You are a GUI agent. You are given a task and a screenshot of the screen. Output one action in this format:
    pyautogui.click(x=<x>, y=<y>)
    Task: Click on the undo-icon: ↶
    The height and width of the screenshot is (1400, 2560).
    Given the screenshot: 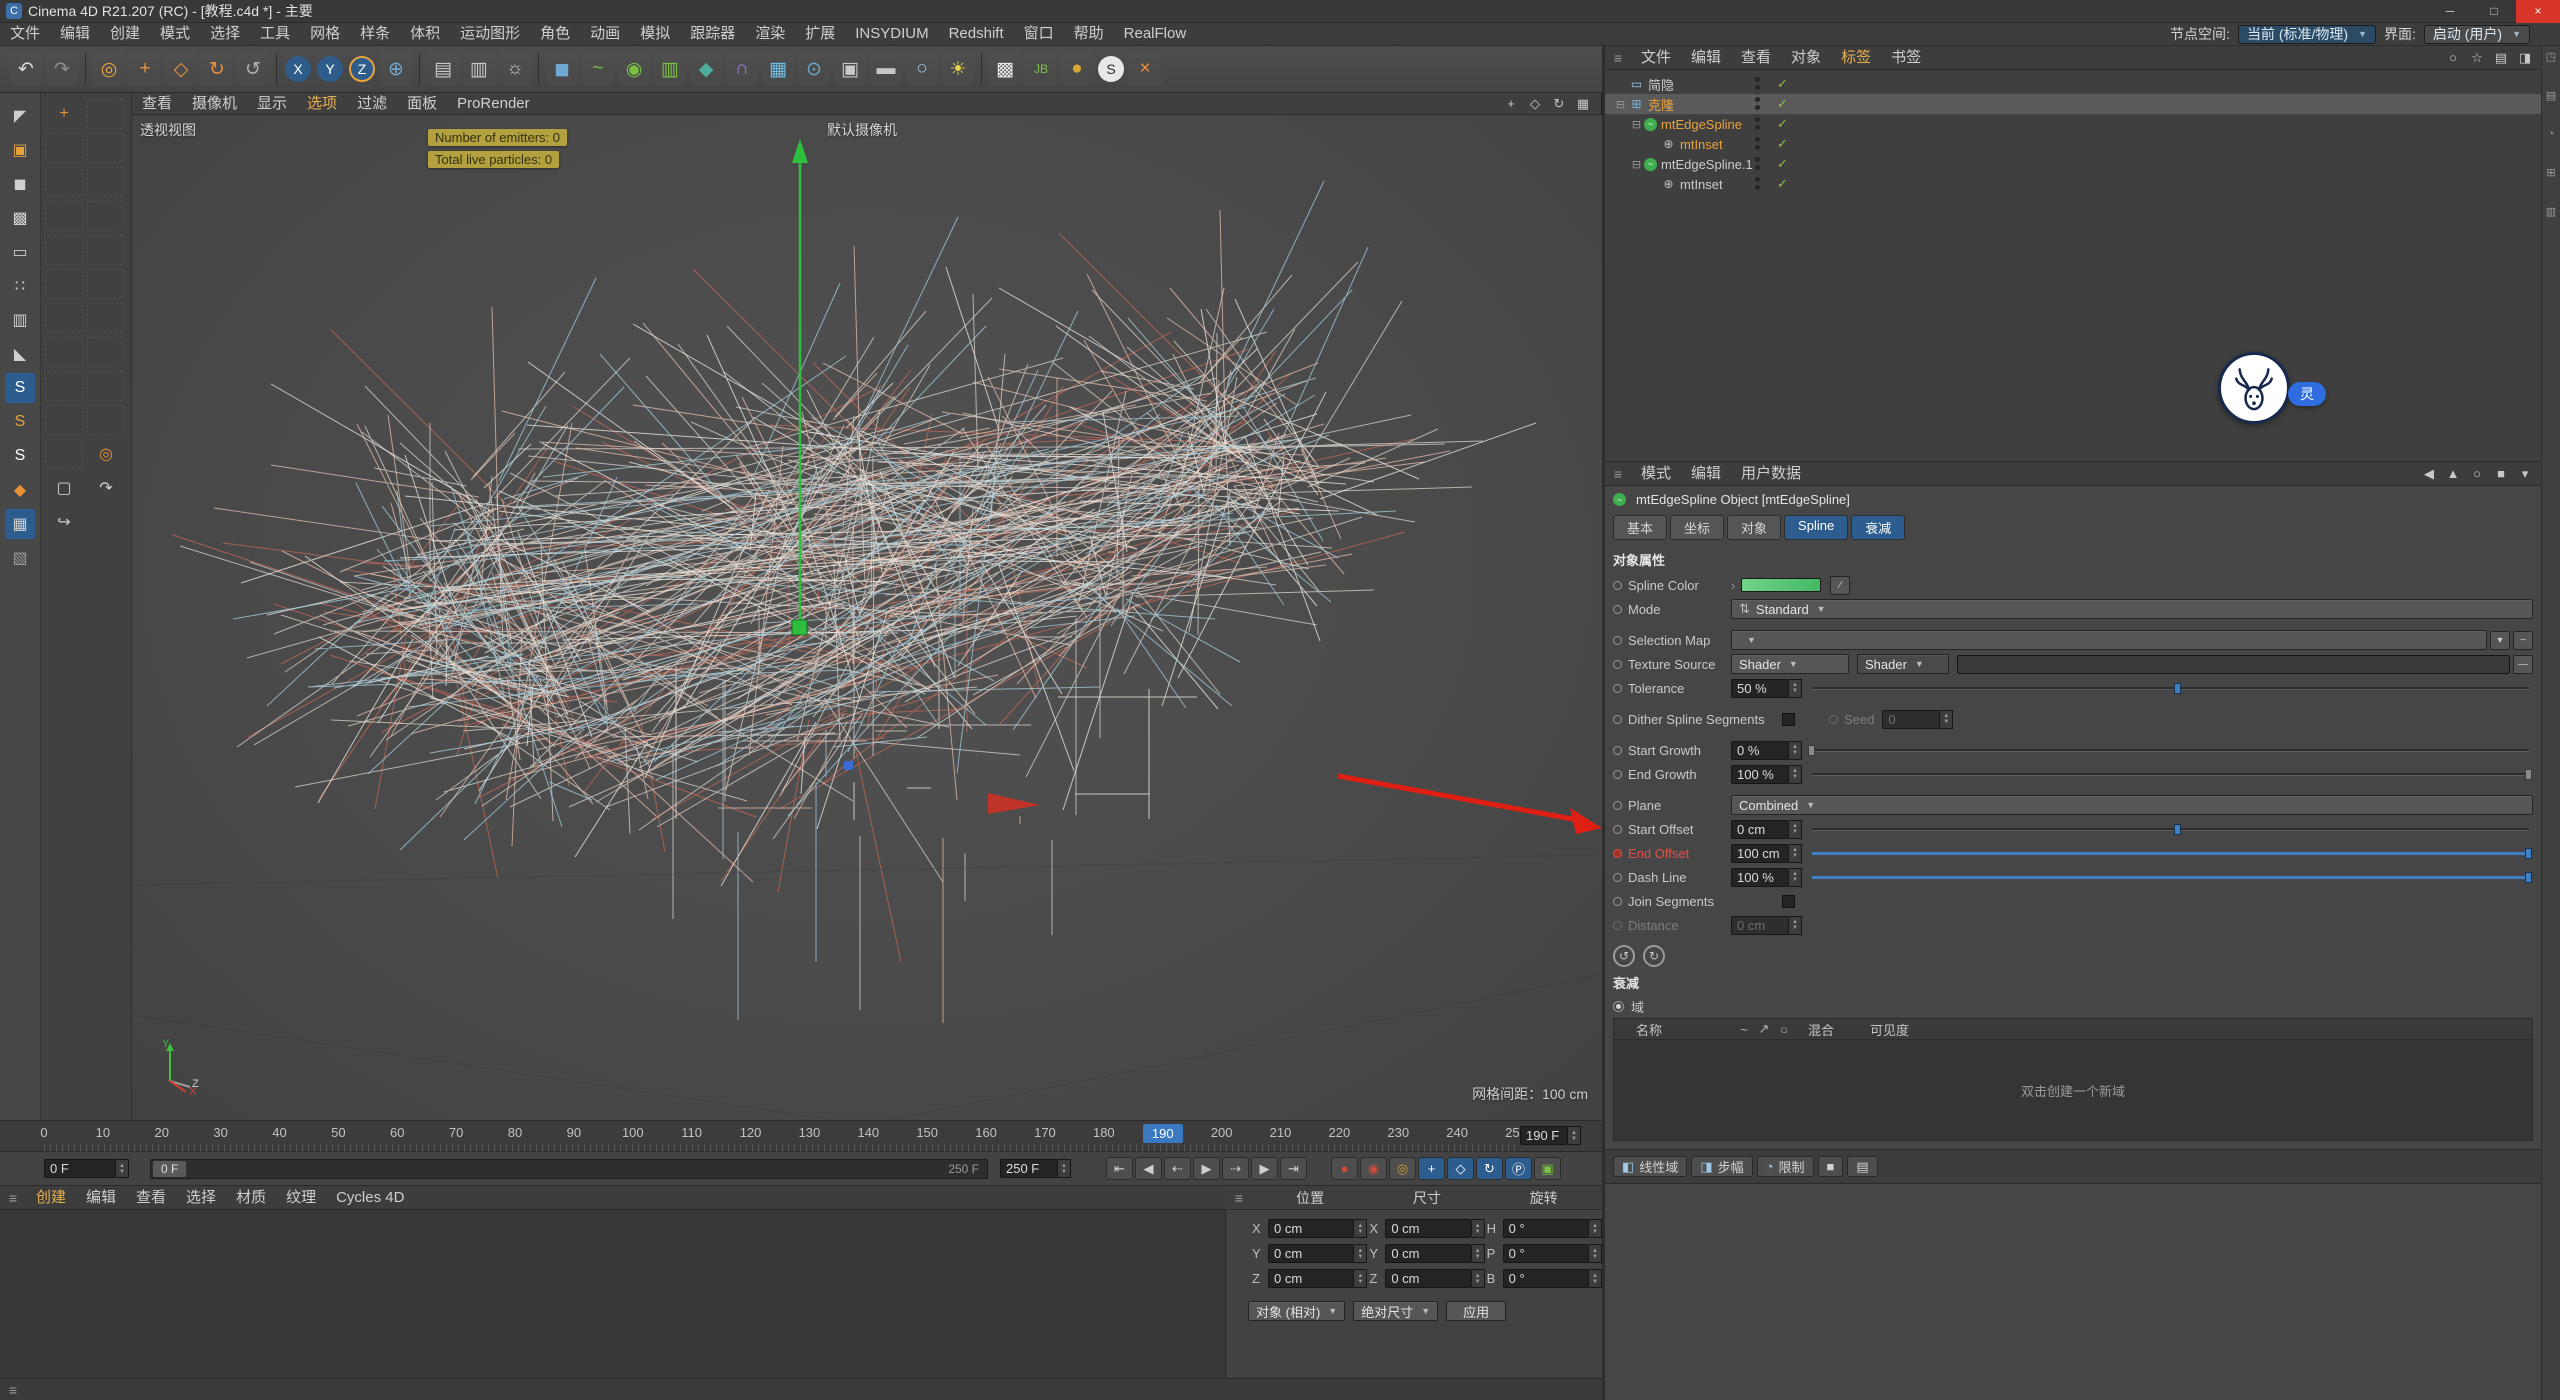 What is the action you would take?
    pyautogui.click(x=26, y=69)
    